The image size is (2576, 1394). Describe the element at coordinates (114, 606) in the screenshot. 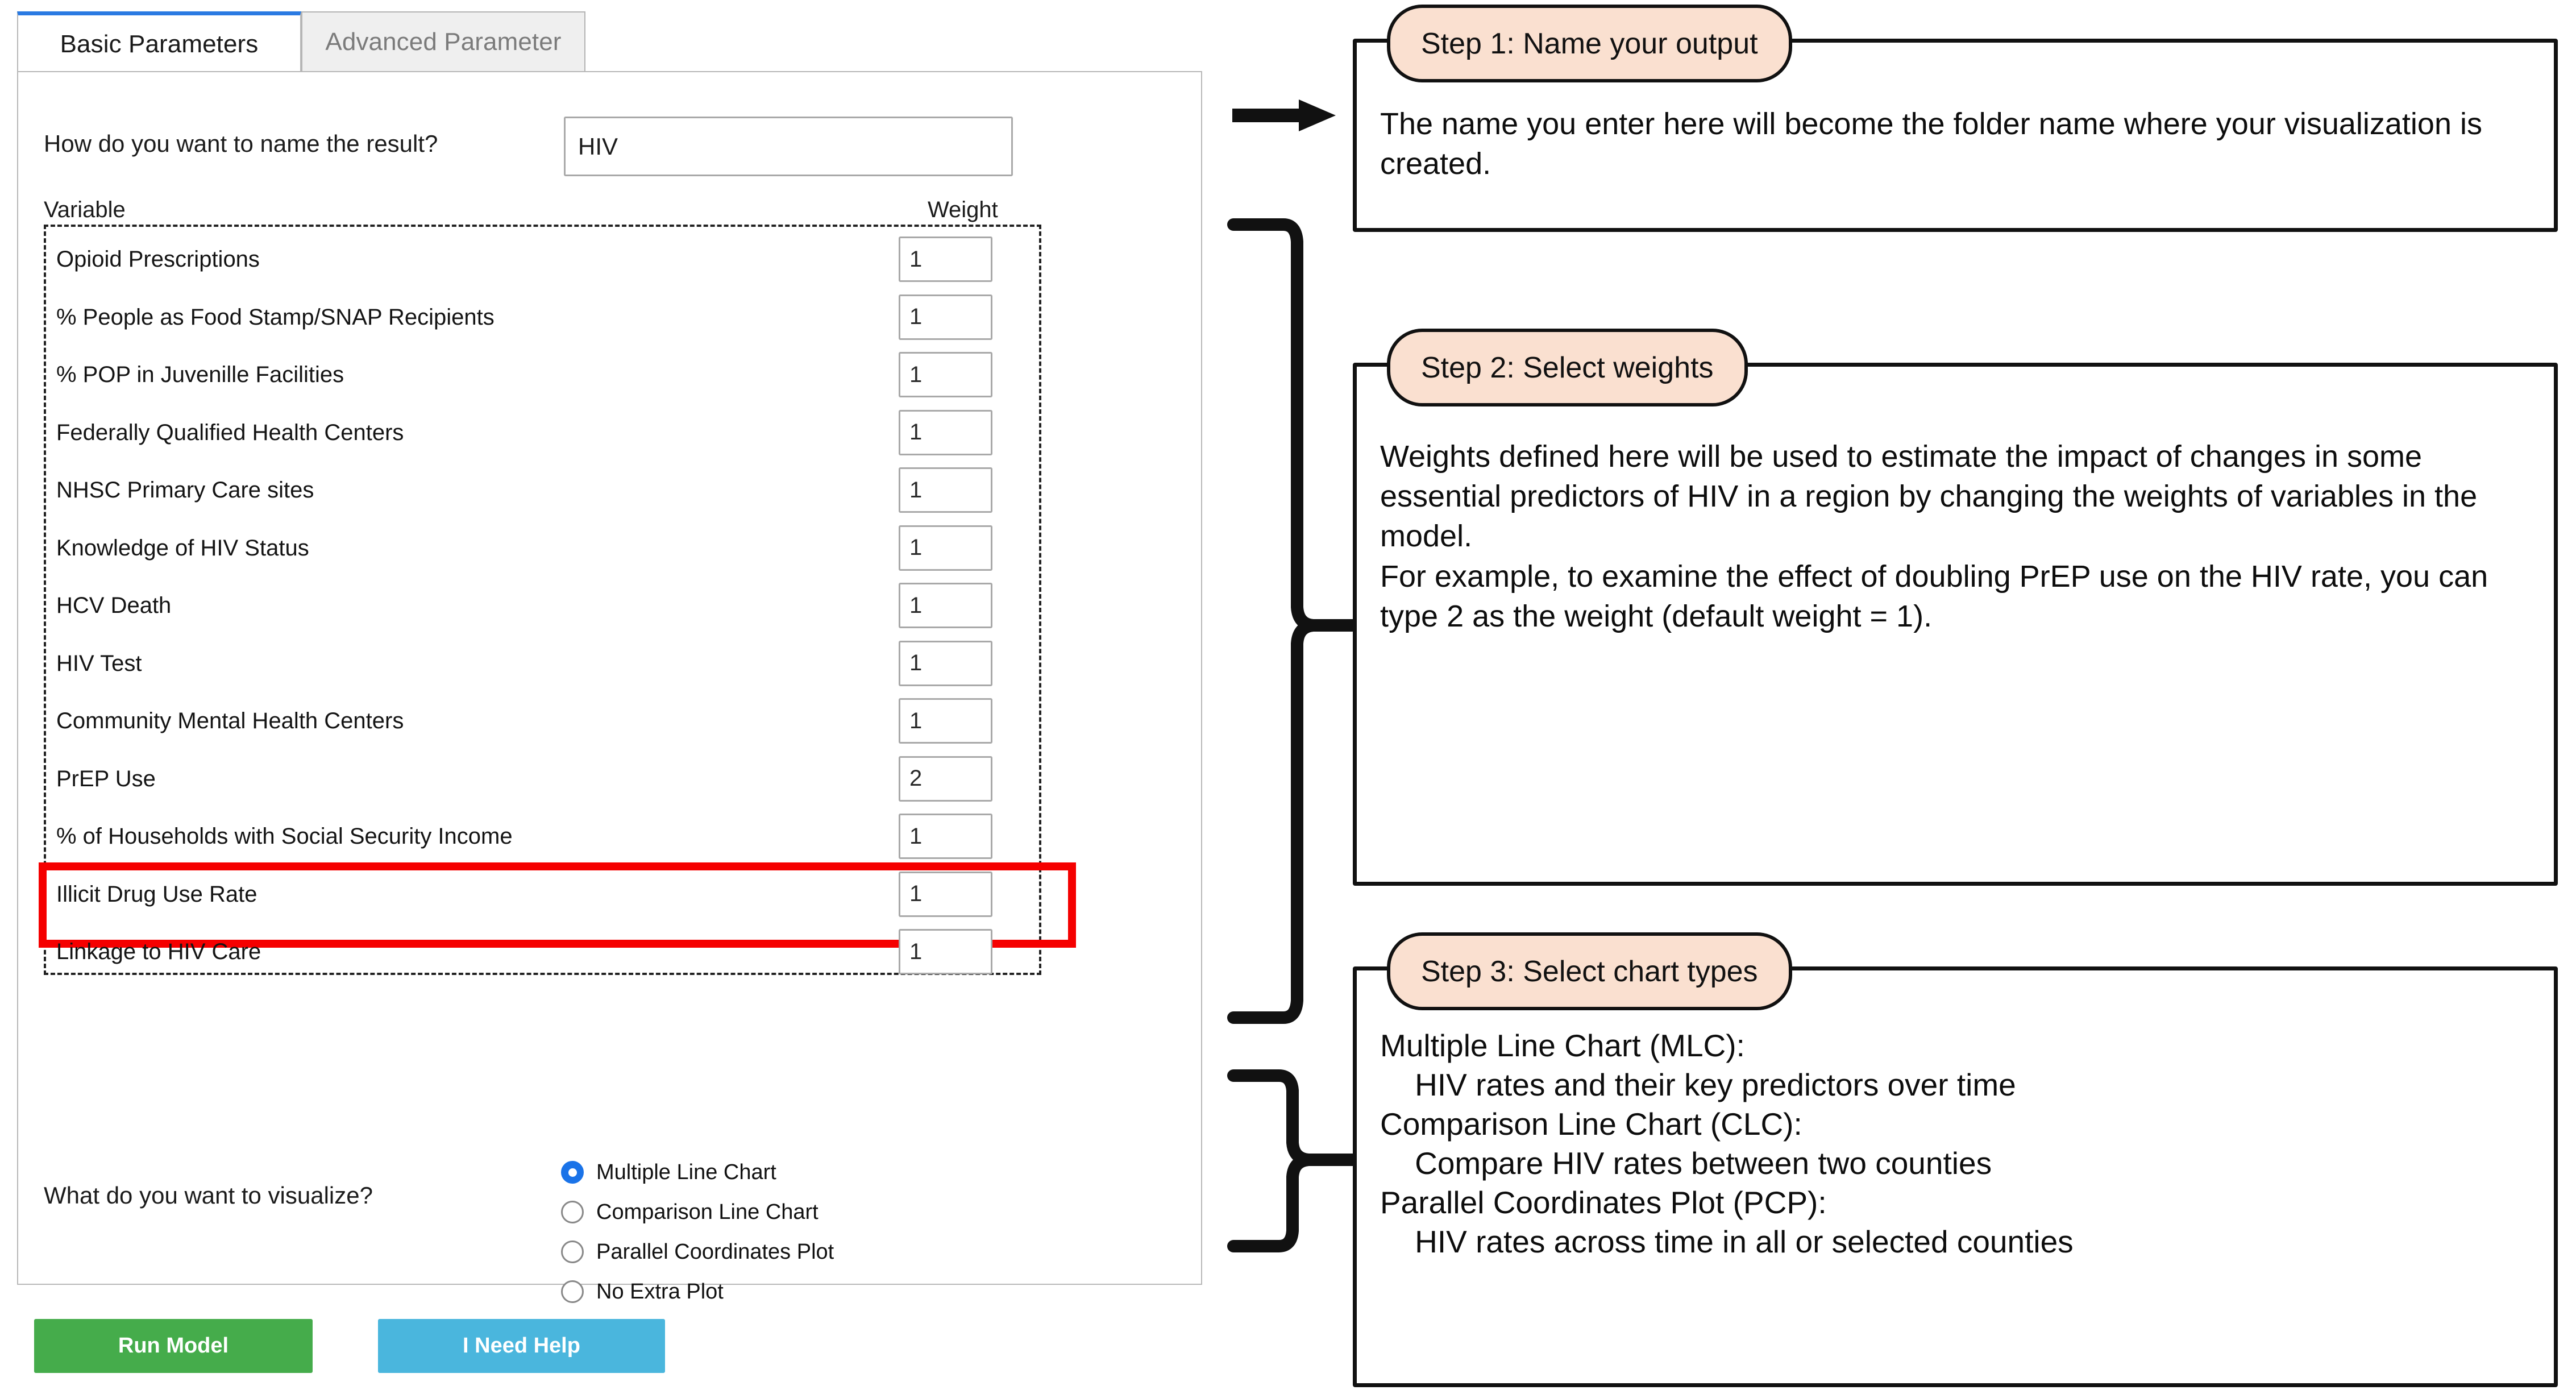

I see `variable-label: HCV Death` at that location.